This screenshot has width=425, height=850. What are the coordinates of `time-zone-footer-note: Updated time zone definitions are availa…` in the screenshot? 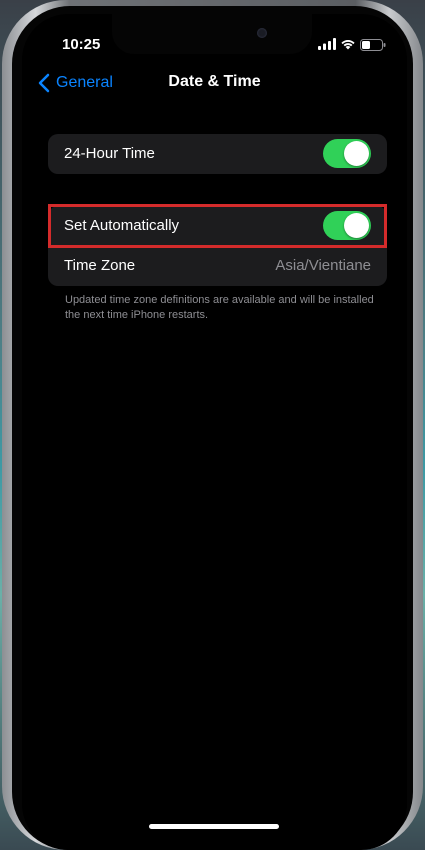 It's located at (219, 307).